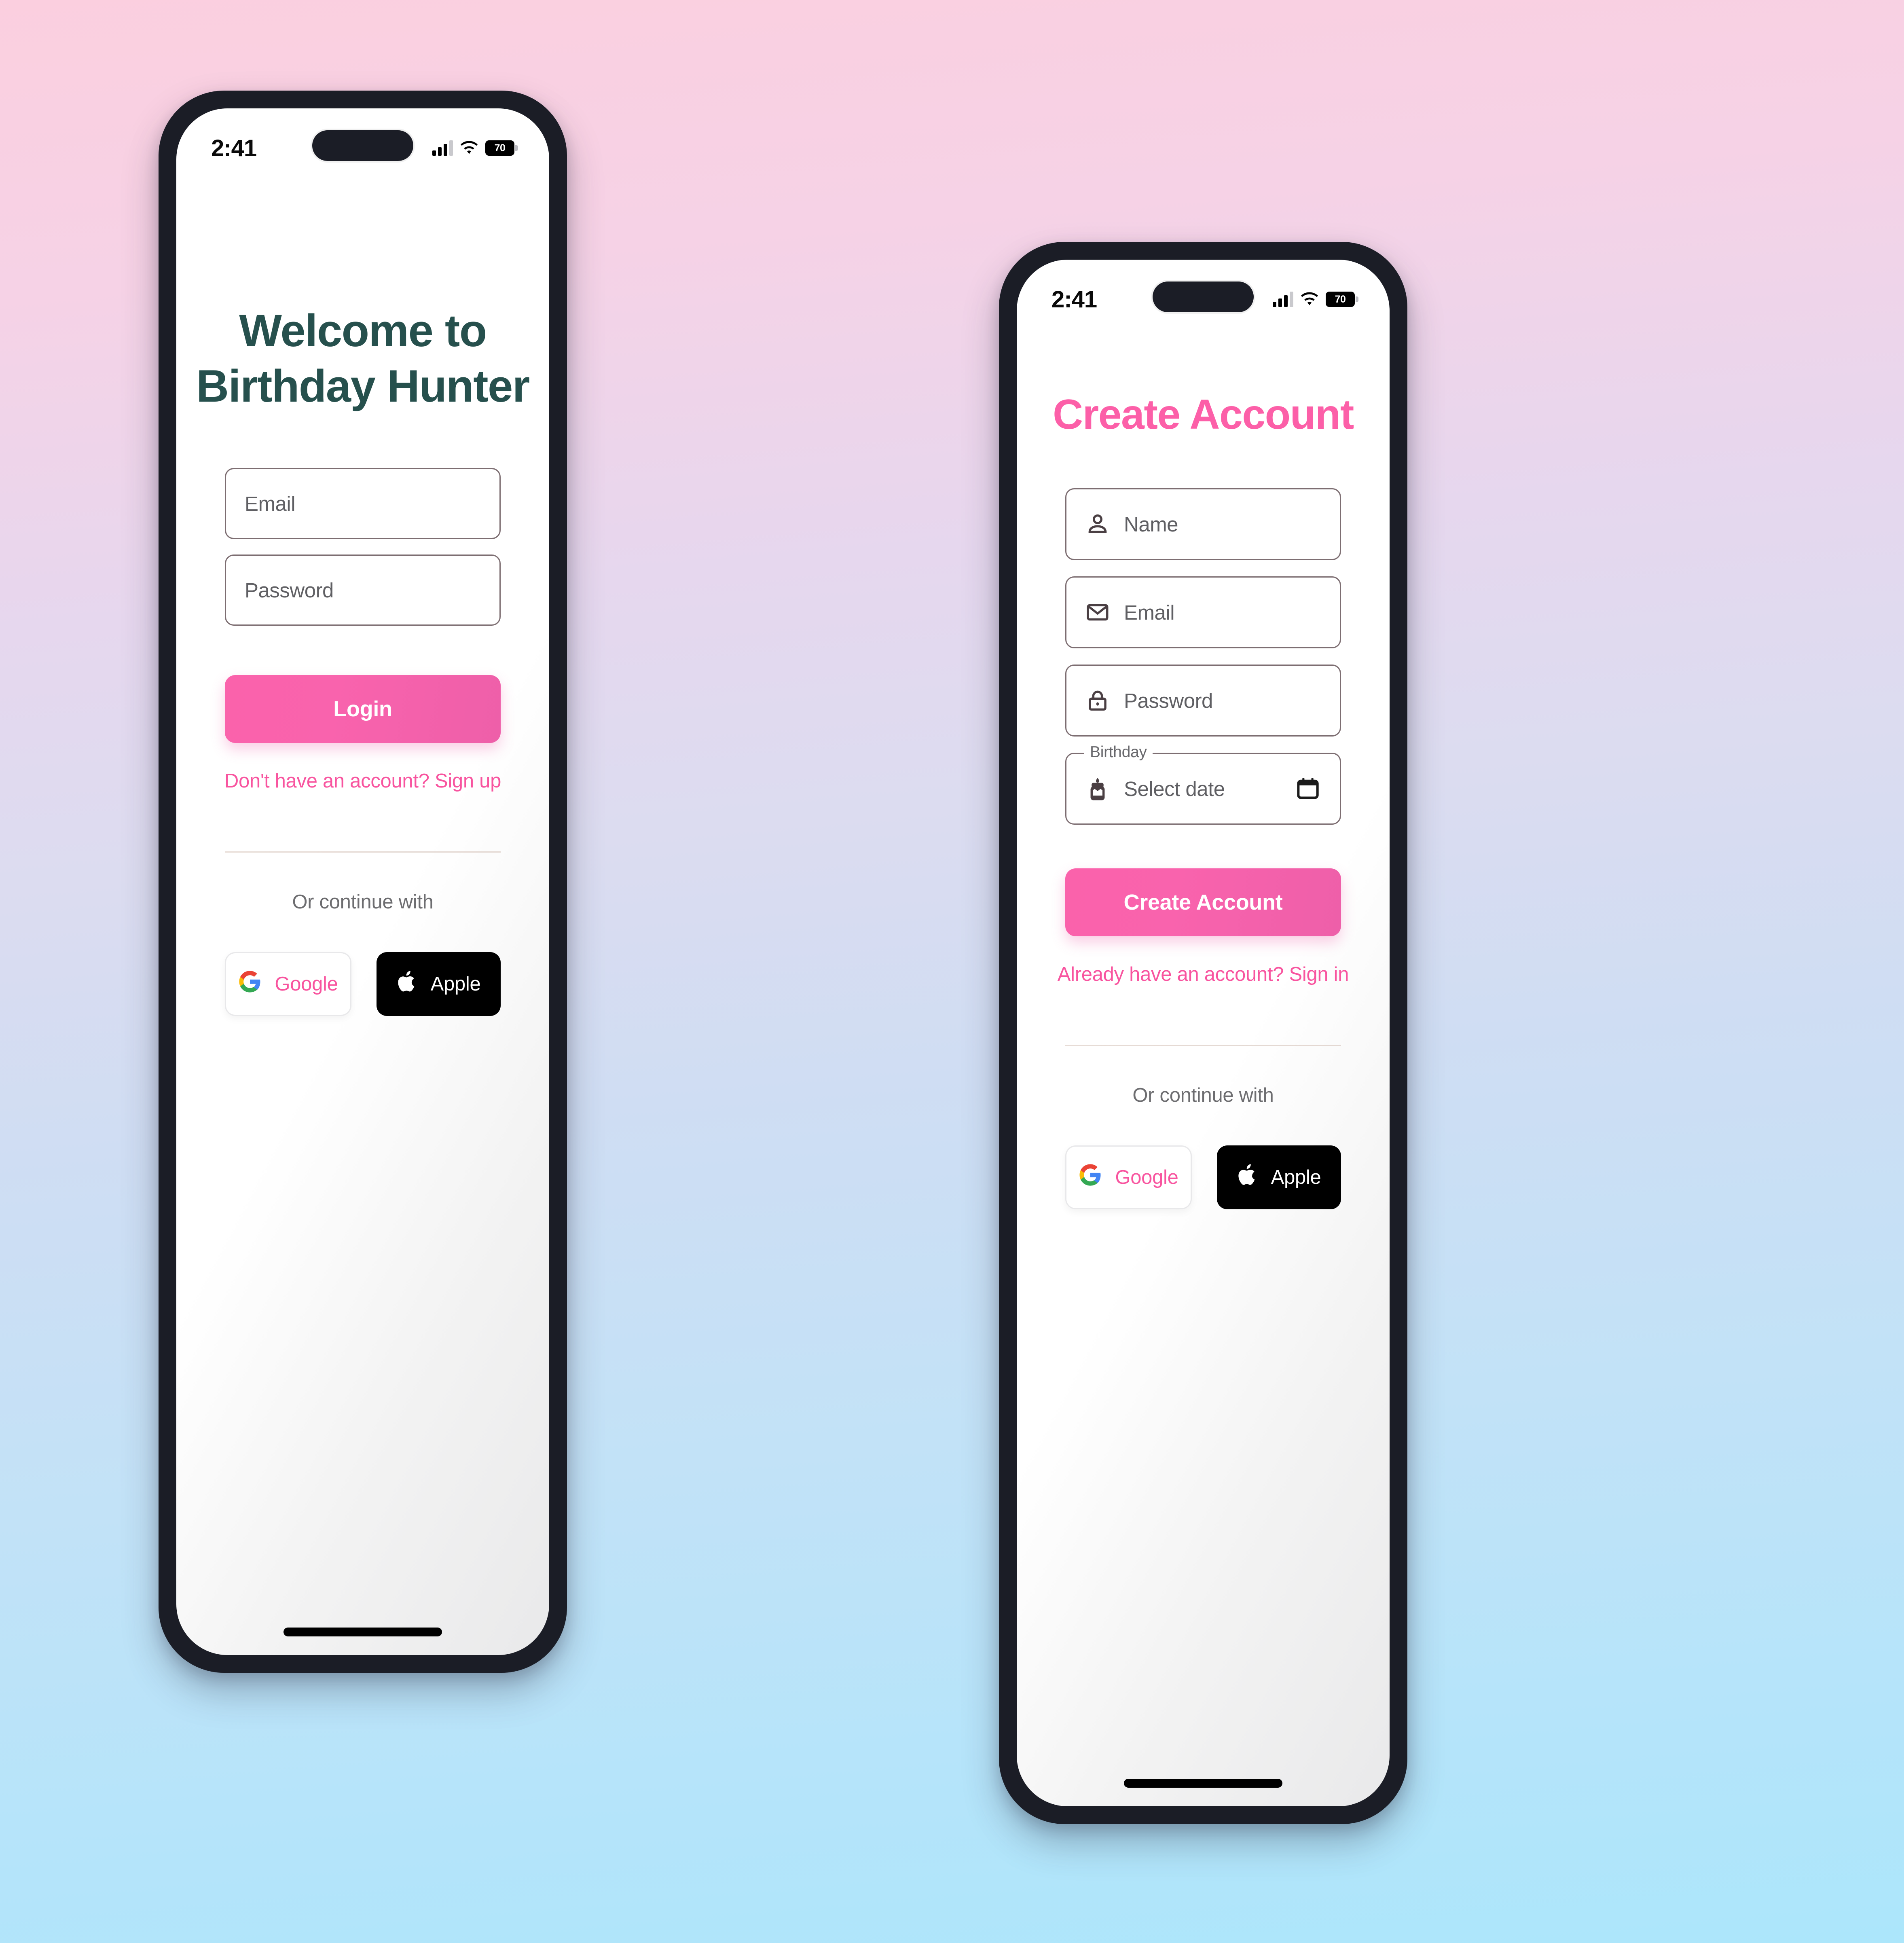  What do you see at coordinates (363, 330) in the screenshot?
I see `welcome-line-1: Welcome to` at bounding box center [363, 330].